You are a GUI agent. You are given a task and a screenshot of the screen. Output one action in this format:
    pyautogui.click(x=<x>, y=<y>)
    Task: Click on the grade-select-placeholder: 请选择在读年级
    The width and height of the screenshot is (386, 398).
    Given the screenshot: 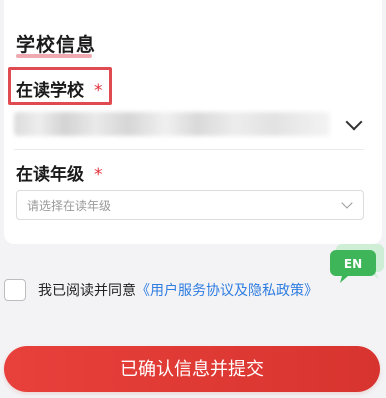 What is the action you would take?
    pyautogui.click(x=69, y=206)
    